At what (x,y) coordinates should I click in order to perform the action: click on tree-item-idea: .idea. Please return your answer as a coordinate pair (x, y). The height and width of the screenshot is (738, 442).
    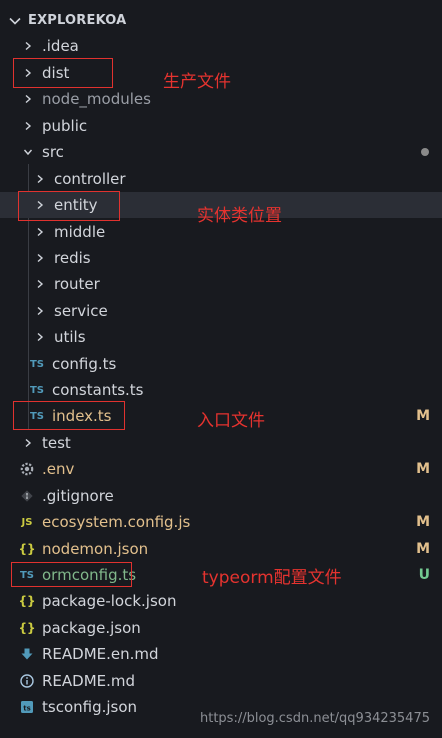
    Looking at the image, I should click on (221, 46).